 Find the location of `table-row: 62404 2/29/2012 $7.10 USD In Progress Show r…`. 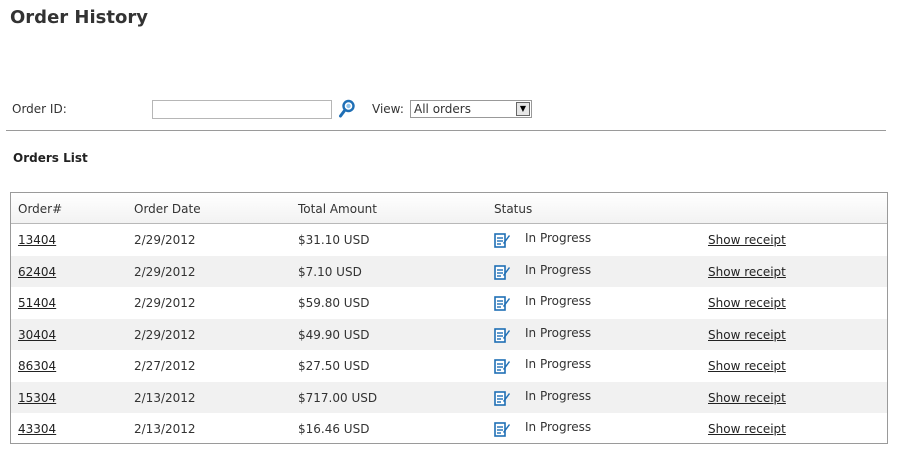

table-row: 62404 2/29/2012 $7.10 USD In Progress Show r… is located at coordinates (449, 271).